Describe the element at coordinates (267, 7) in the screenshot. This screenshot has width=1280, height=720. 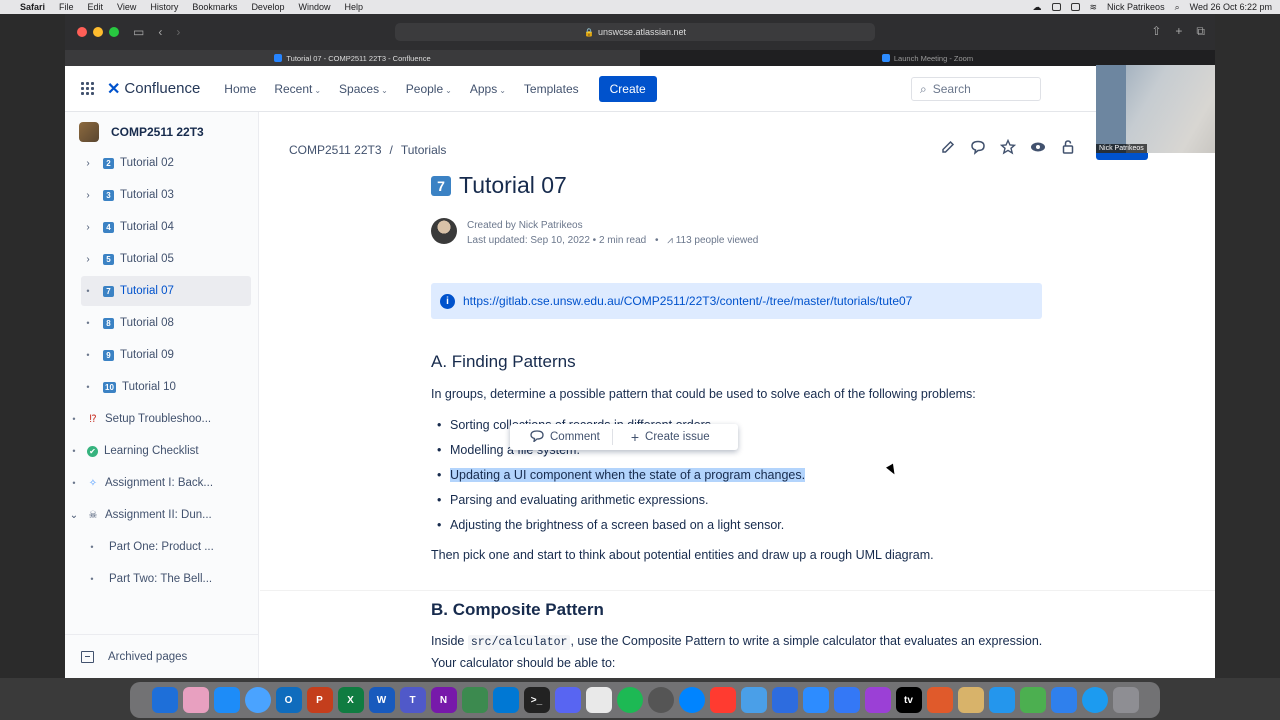
I see `menu-develop: Develop` at that location.